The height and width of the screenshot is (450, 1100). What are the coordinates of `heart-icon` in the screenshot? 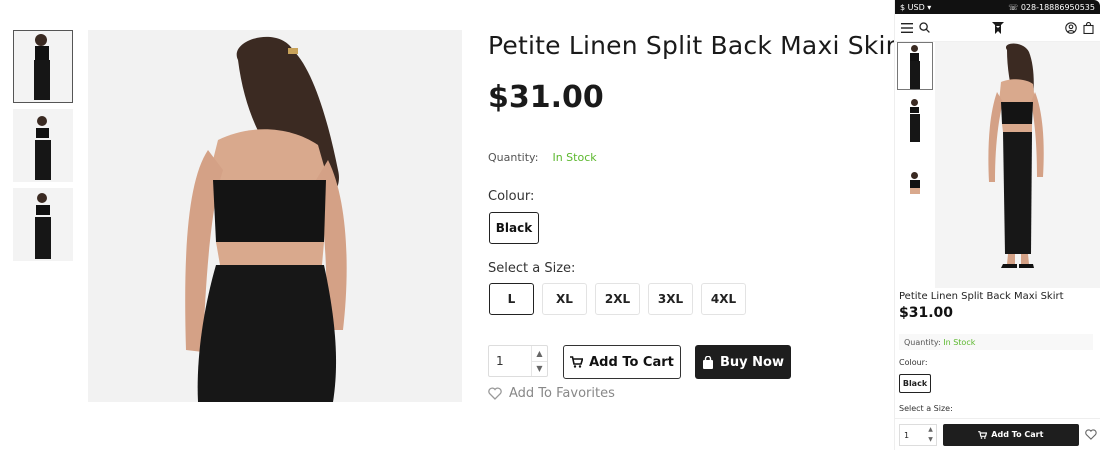 It's located at (495, 393).